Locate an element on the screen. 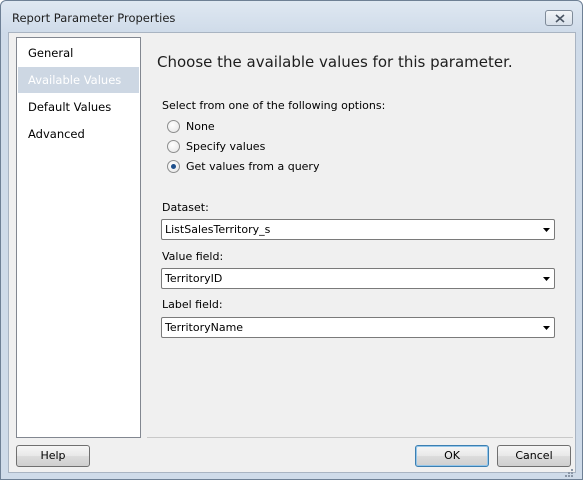  nav-item-available-values: Available Values is located at coordinates (78, 80).